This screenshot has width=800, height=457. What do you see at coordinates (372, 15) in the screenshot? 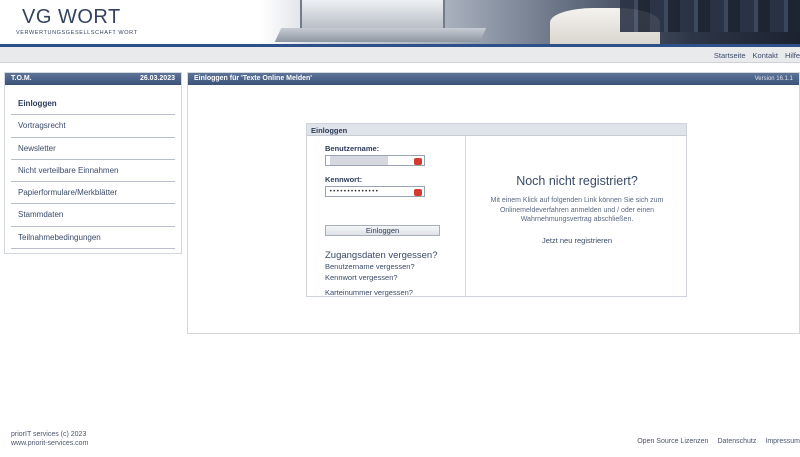
I see `laptop-illustration` at bounding box center [372, 15].